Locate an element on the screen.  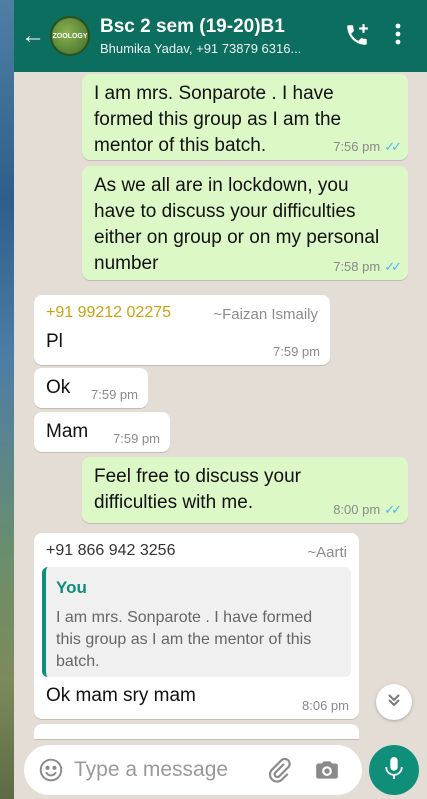
sender-name: ~Faizan Ismaily is located at coordinates (265, 314).